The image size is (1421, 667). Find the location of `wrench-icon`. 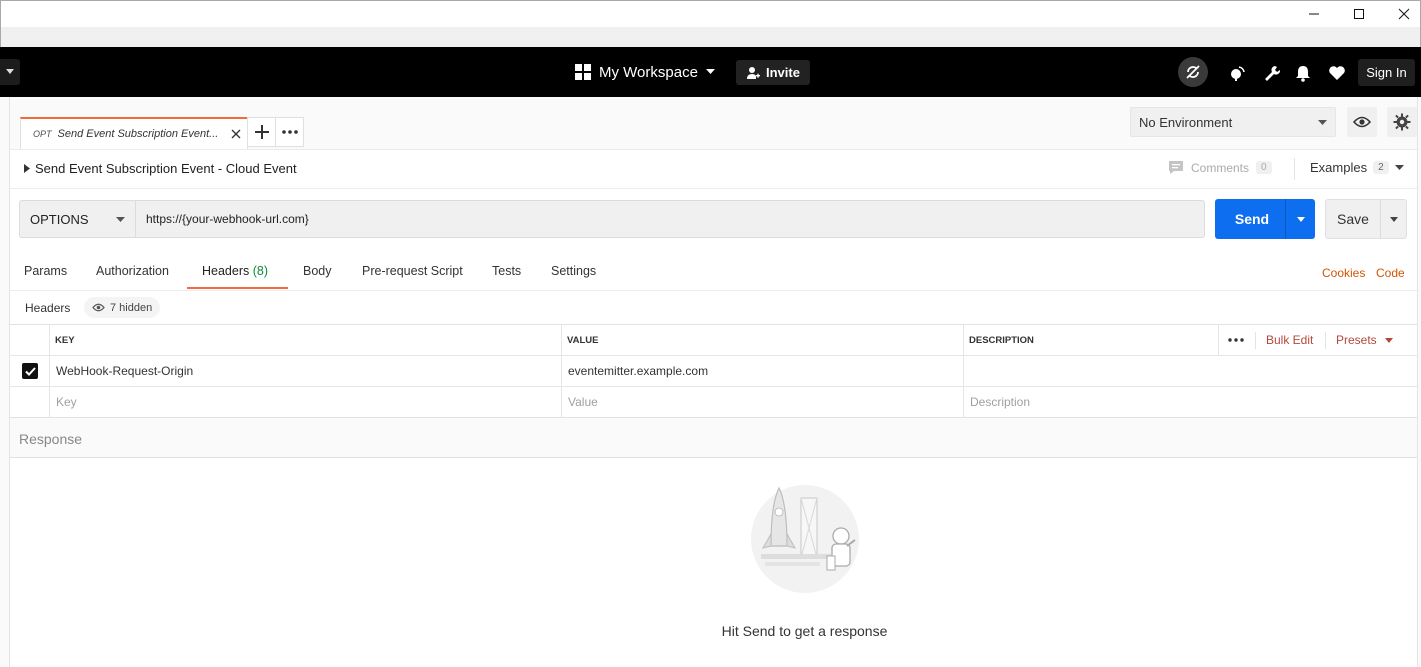

wrench-icon is located at coordinates (1272, 73).